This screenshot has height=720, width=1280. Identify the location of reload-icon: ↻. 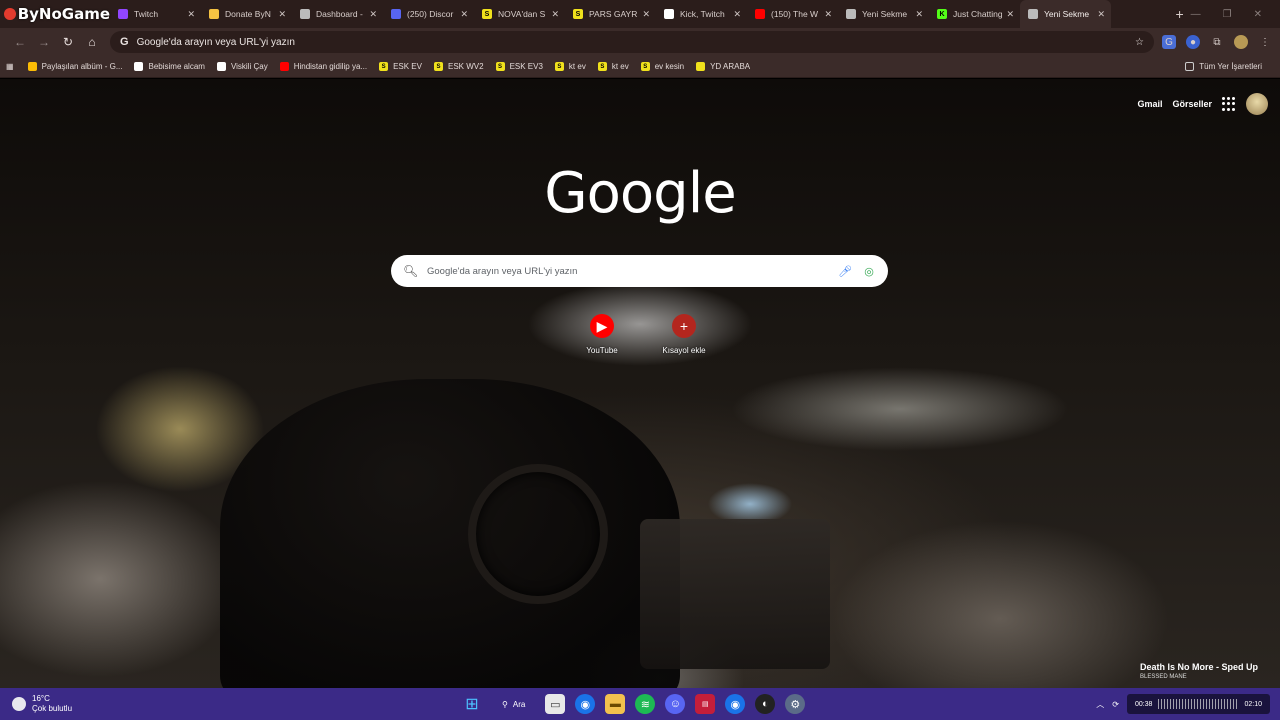
(68, 42).